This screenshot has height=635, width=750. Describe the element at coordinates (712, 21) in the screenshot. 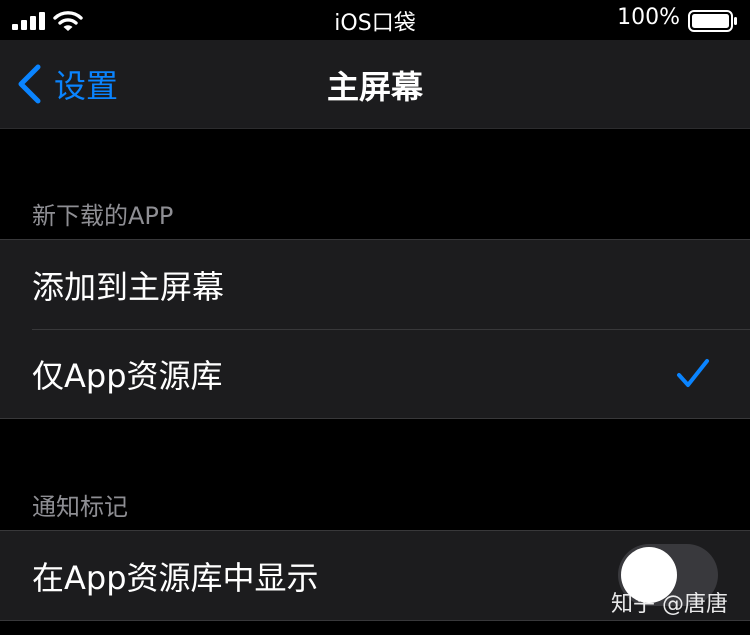

I see `battery-full-icon` at that location.